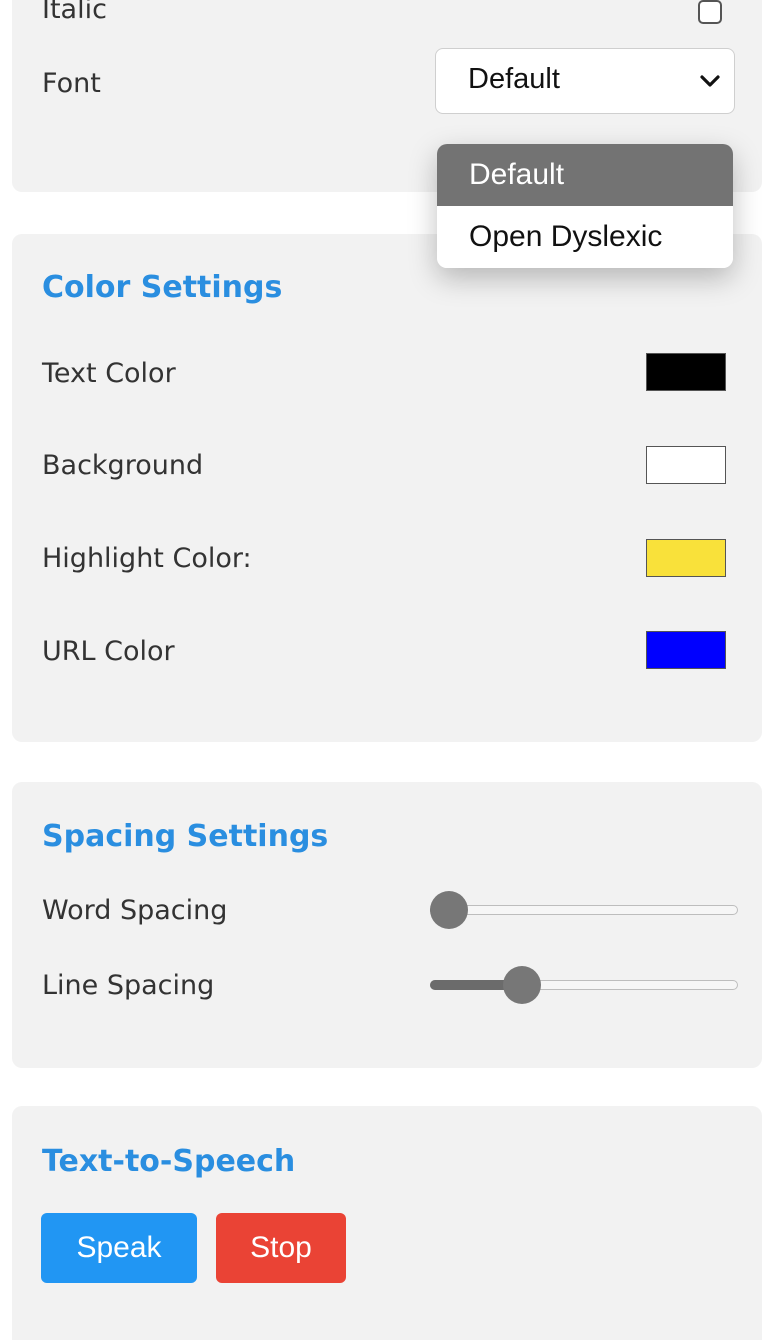  Describe the element at coordinates (169, 1161) in the screenshot. I see `tts-title: Text-to-Speech` at that location.